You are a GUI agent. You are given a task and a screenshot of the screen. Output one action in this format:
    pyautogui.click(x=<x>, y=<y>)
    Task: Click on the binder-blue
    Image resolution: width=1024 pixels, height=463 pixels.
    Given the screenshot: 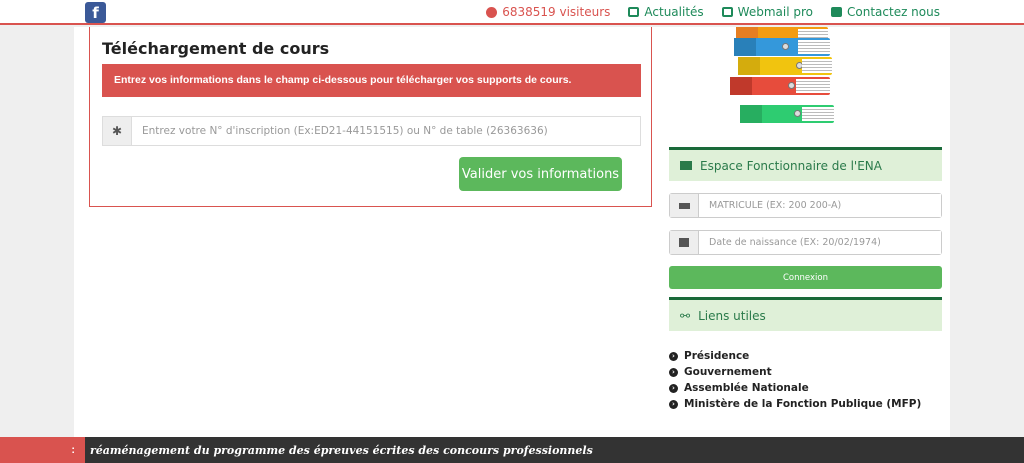 What is the action you would take?
    pyautogui.click(x=782, y=47)
    